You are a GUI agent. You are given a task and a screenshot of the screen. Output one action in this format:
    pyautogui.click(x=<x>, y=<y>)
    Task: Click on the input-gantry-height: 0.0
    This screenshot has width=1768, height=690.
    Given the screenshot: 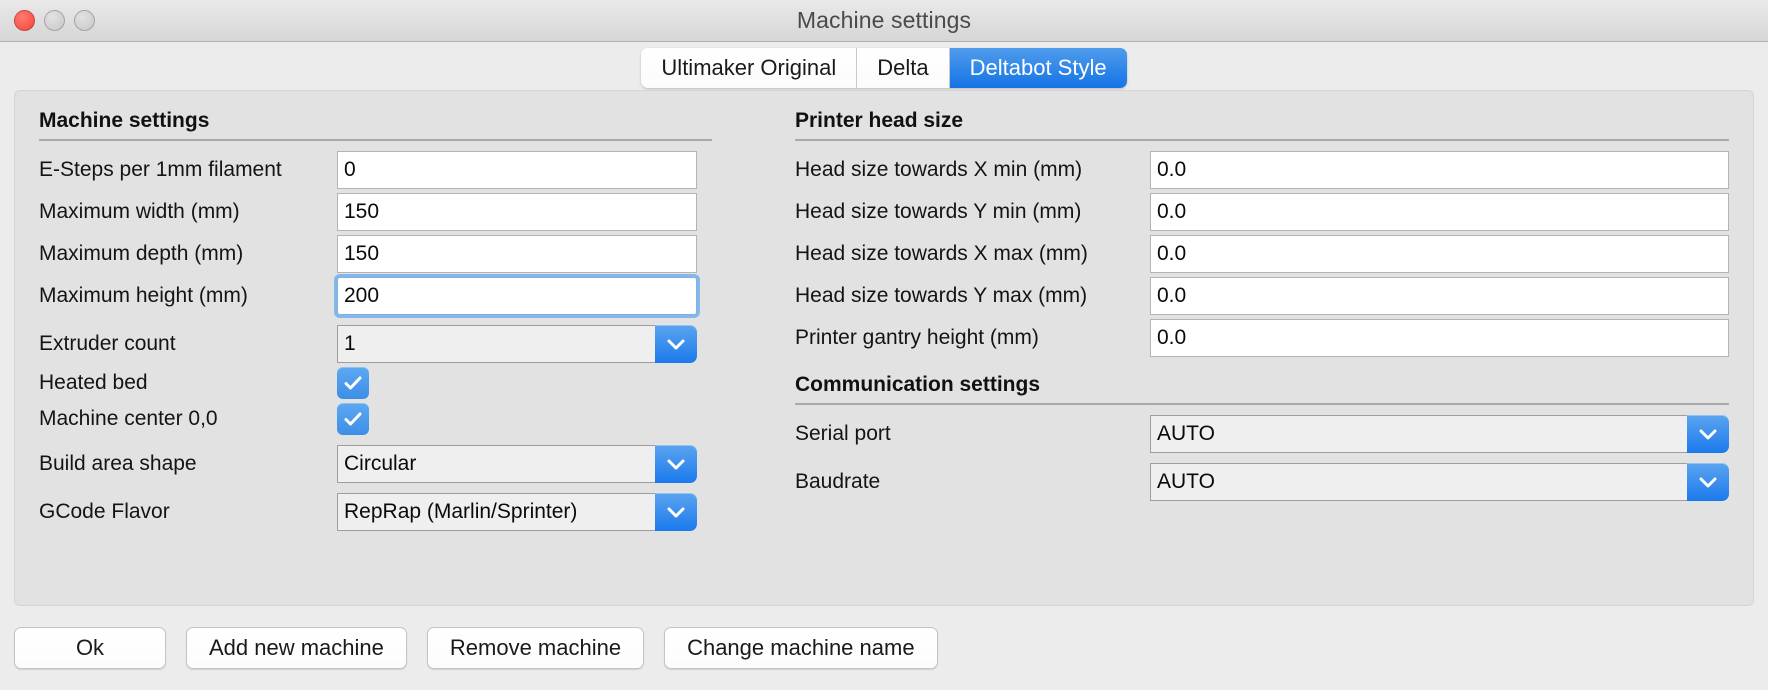 What is the action you would take?
    pyautogui.click(x=1439, y=338)
    